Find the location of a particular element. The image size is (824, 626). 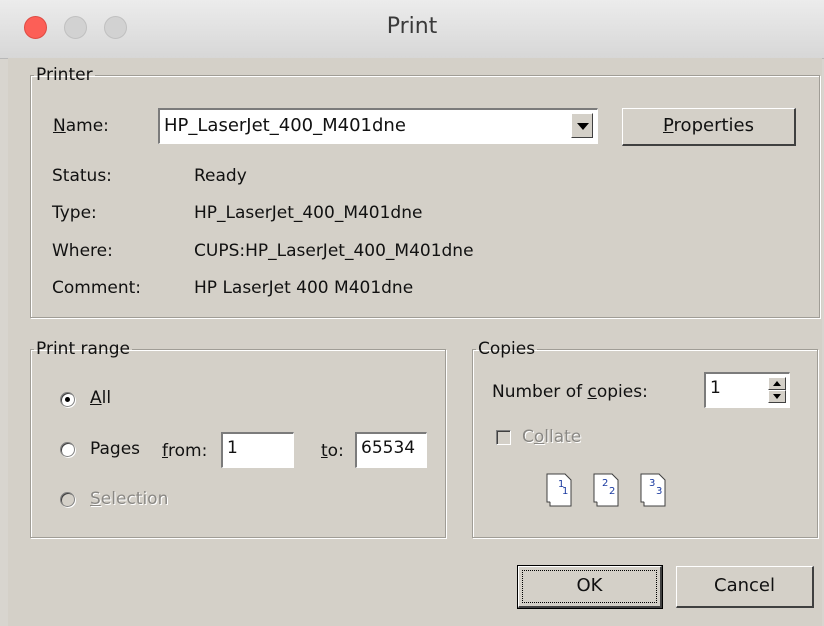

selection-radio is located at coordinates (67, 499).